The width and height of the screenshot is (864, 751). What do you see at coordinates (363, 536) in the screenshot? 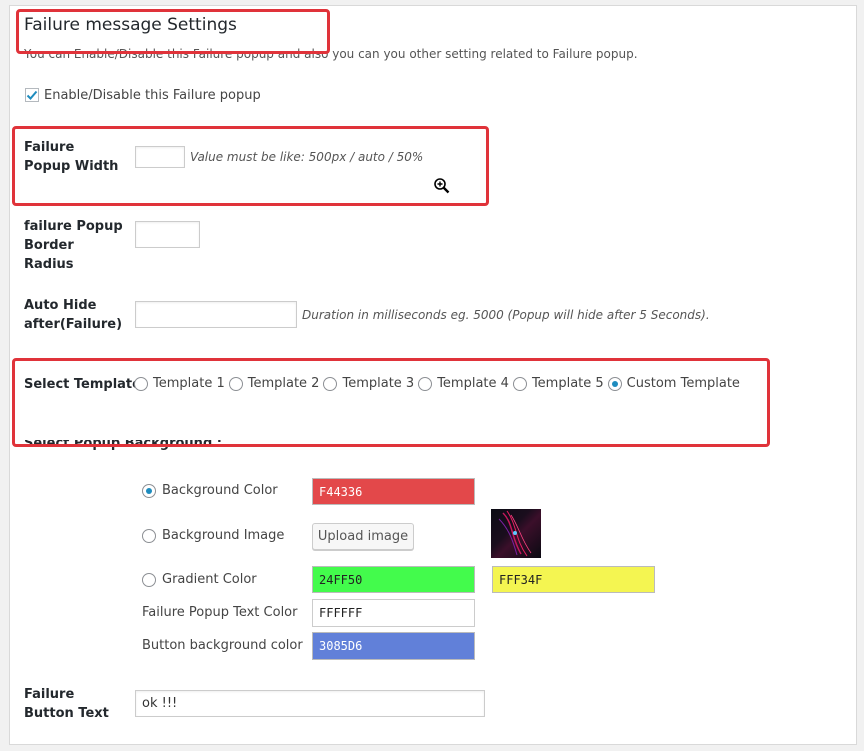
I see `upload-image-button: Upload image` at bounding box center [363, 536].